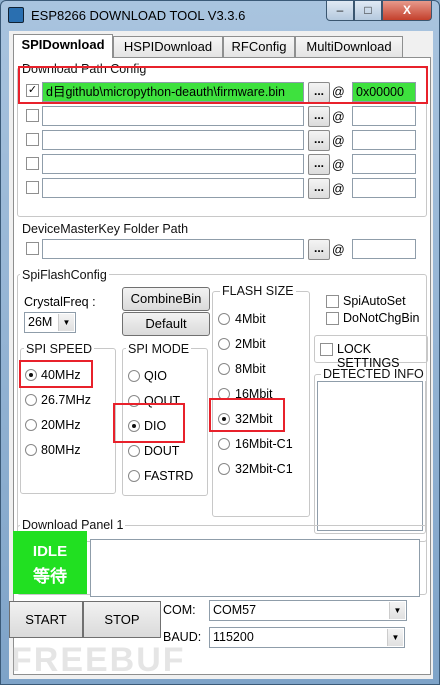  What do you see at coordinates (64, 275) in the screenshot?
I see `spi-flash-label: SpiFlashConfig` at bounding box center [64, 275].